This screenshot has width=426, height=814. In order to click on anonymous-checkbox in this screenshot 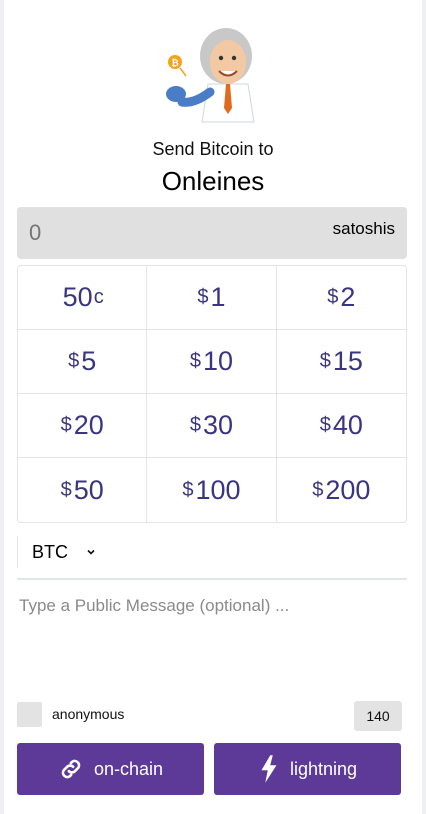, I will do `click(29, 714)`.